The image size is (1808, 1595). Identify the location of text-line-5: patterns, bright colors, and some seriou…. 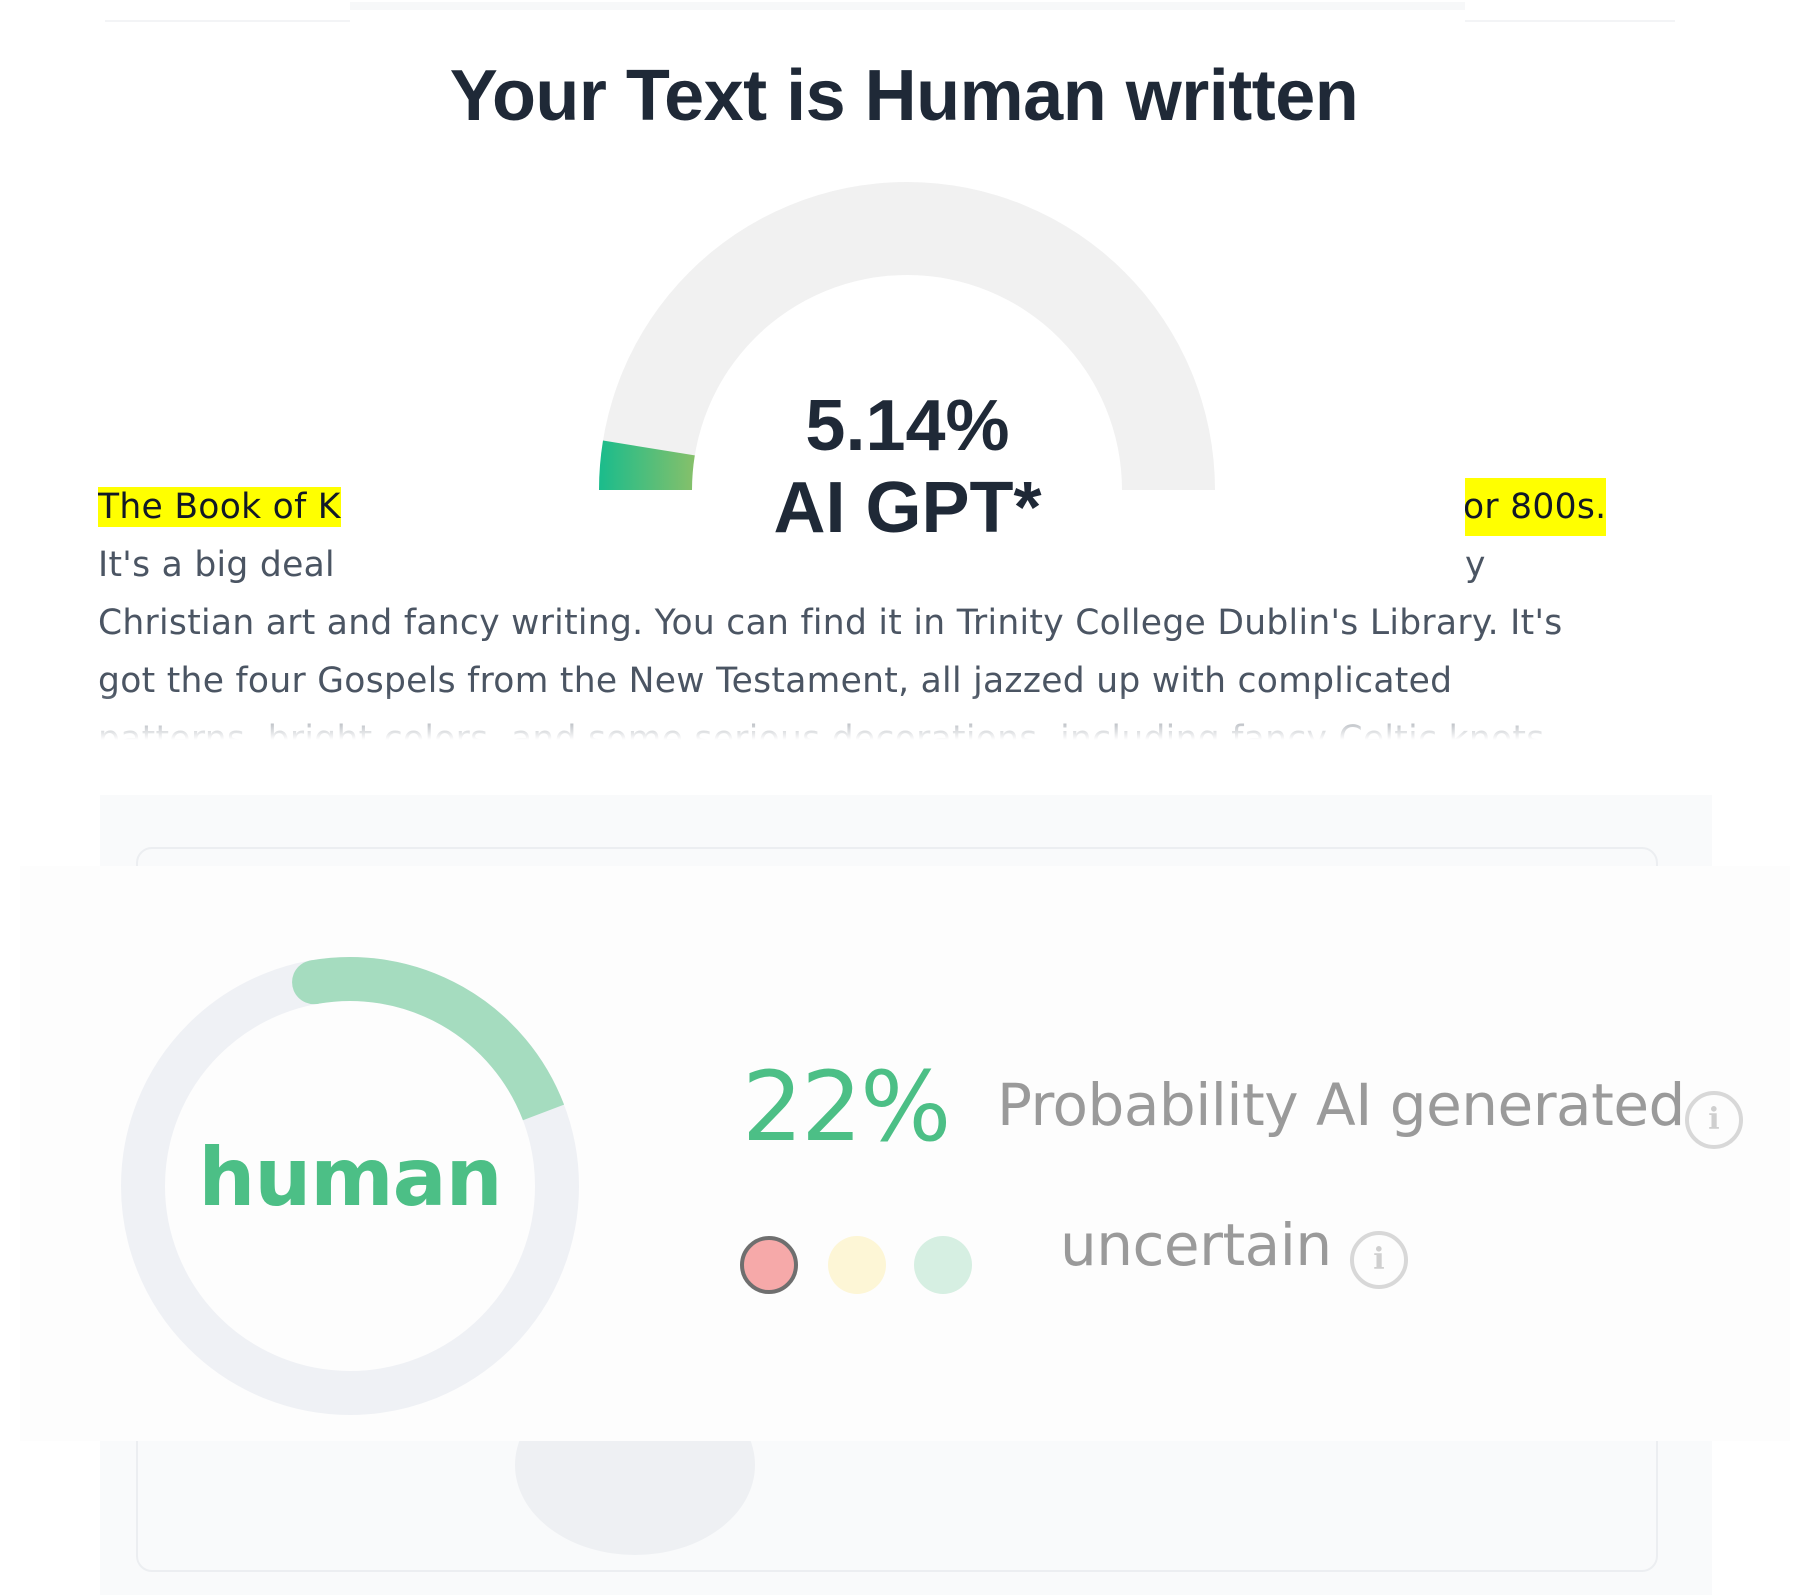
(821, 733).